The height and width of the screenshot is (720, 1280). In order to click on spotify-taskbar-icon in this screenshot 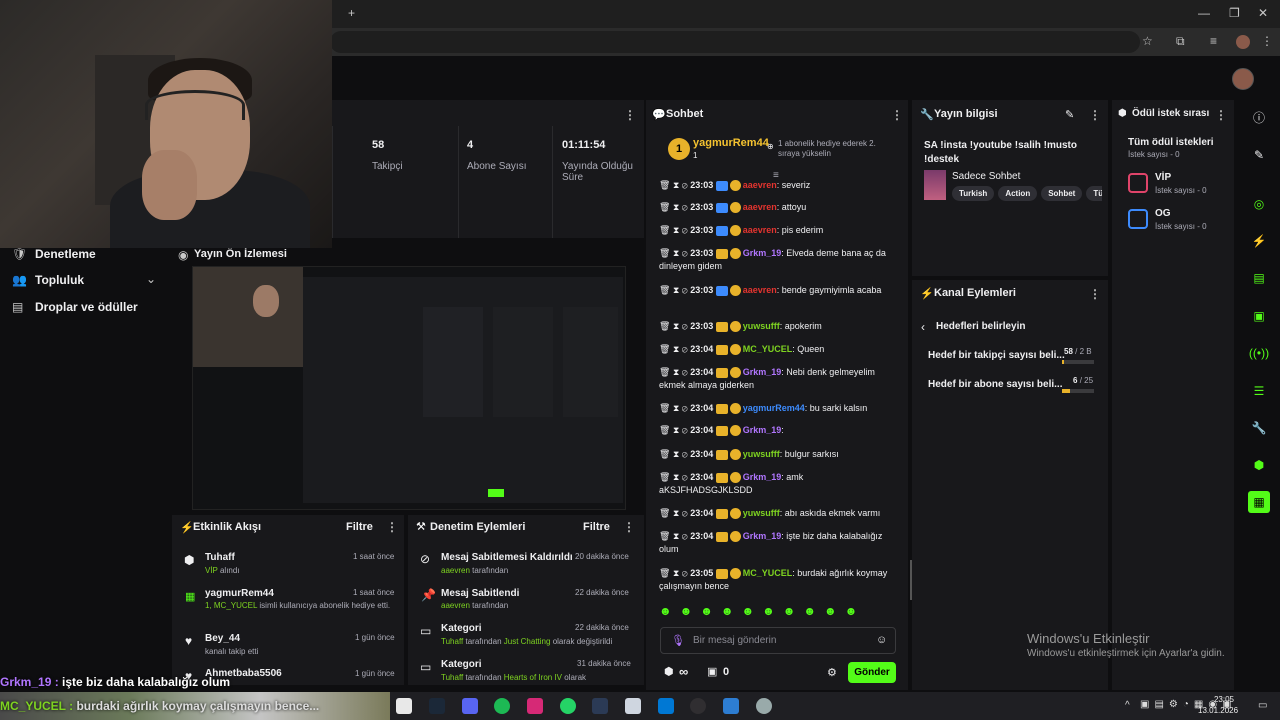, I will do `click(502, 706)`.